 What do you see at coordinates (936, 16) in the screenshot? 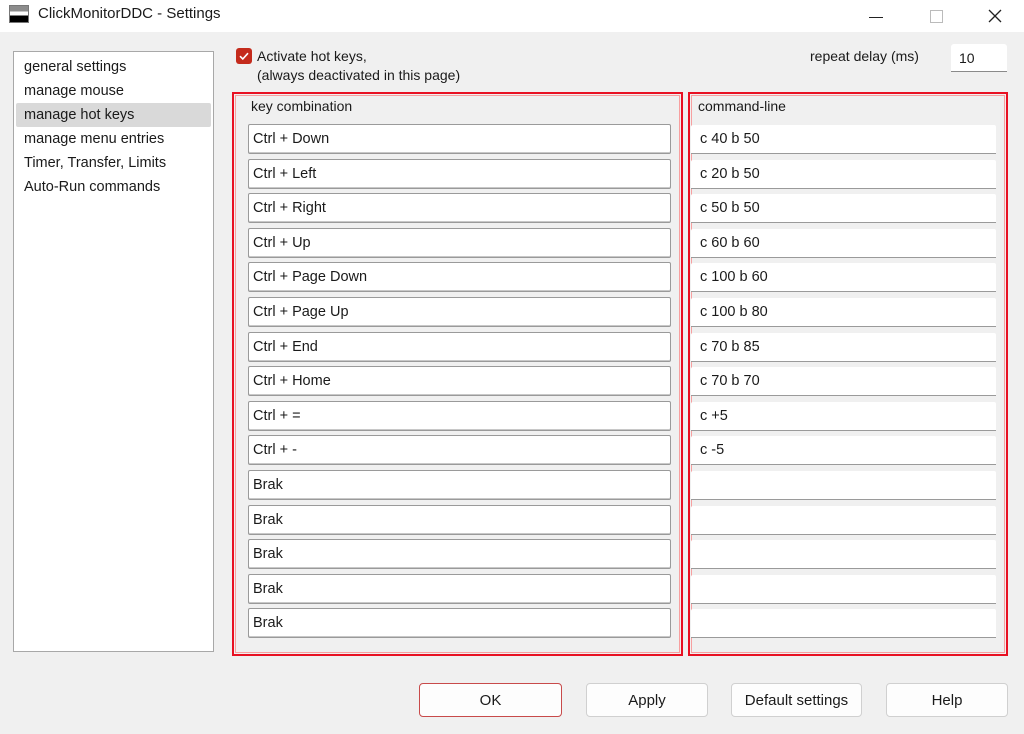
I see `maximize-button` at bounding box center [936, 16].